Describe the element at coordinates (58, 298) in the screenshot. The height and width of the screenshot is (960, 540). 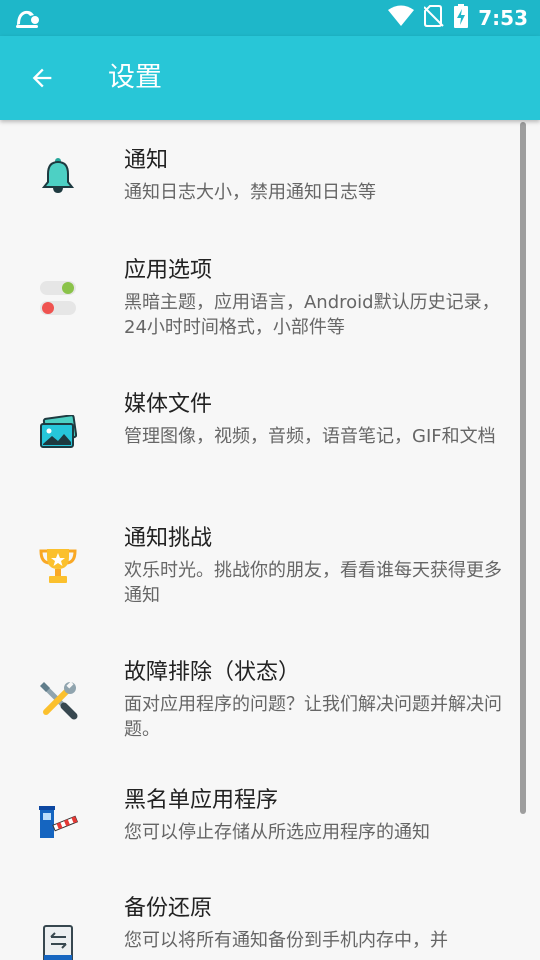
I see `toggle-switch-icon` at that location.